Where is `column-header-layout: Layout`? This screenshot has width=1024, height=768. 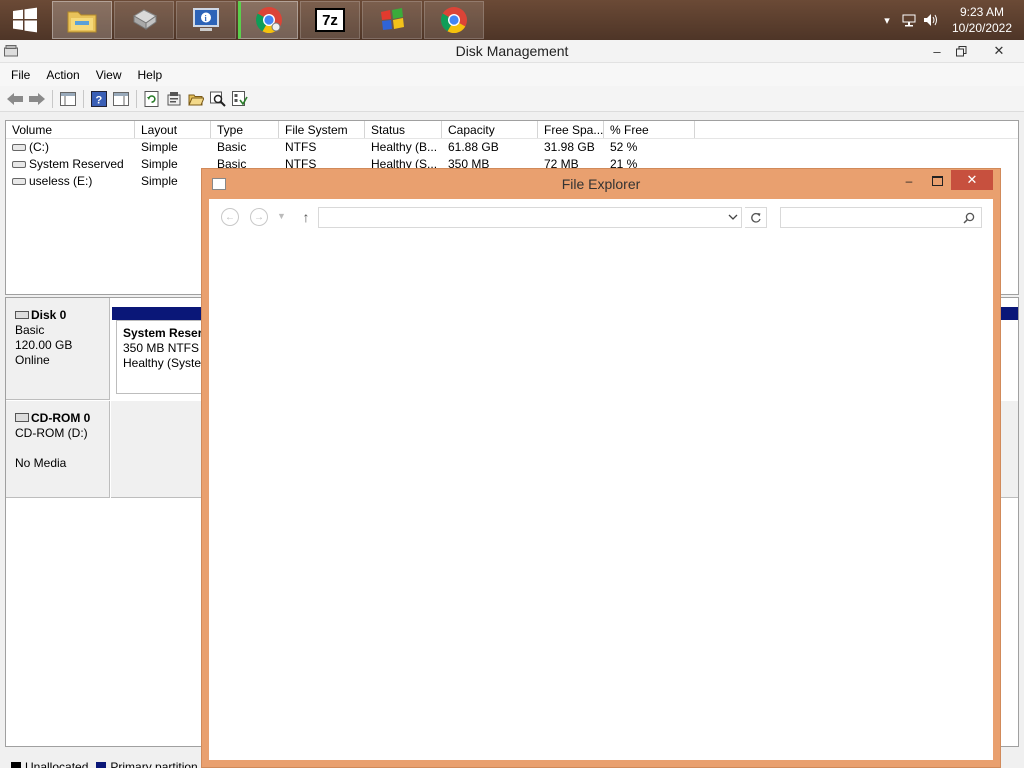 column-header-layout: Layout is located at coordinates (173, 129).